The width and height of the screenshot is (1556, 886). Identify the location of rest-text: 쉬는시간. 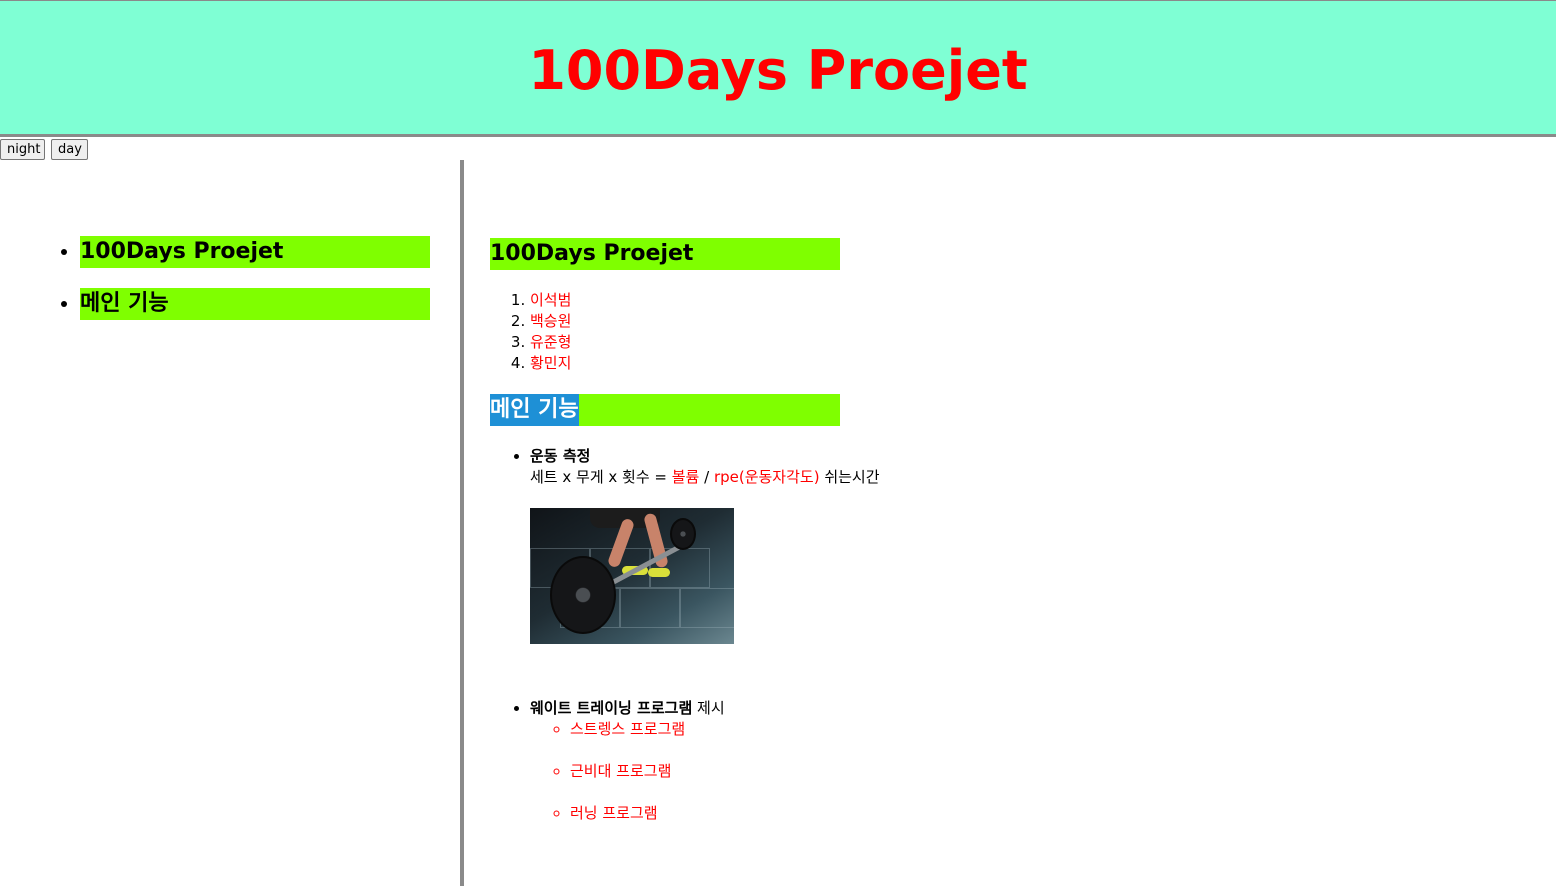
(849, 477).